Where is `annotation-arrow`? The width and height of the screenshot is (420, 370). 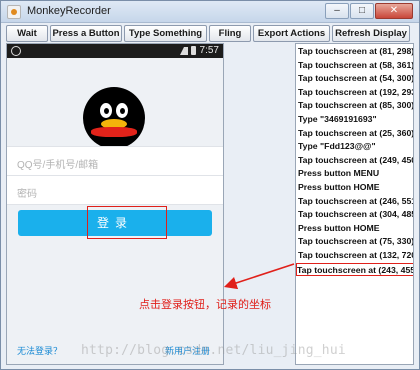
annotation-arrow is located at coordinates (259, 276).